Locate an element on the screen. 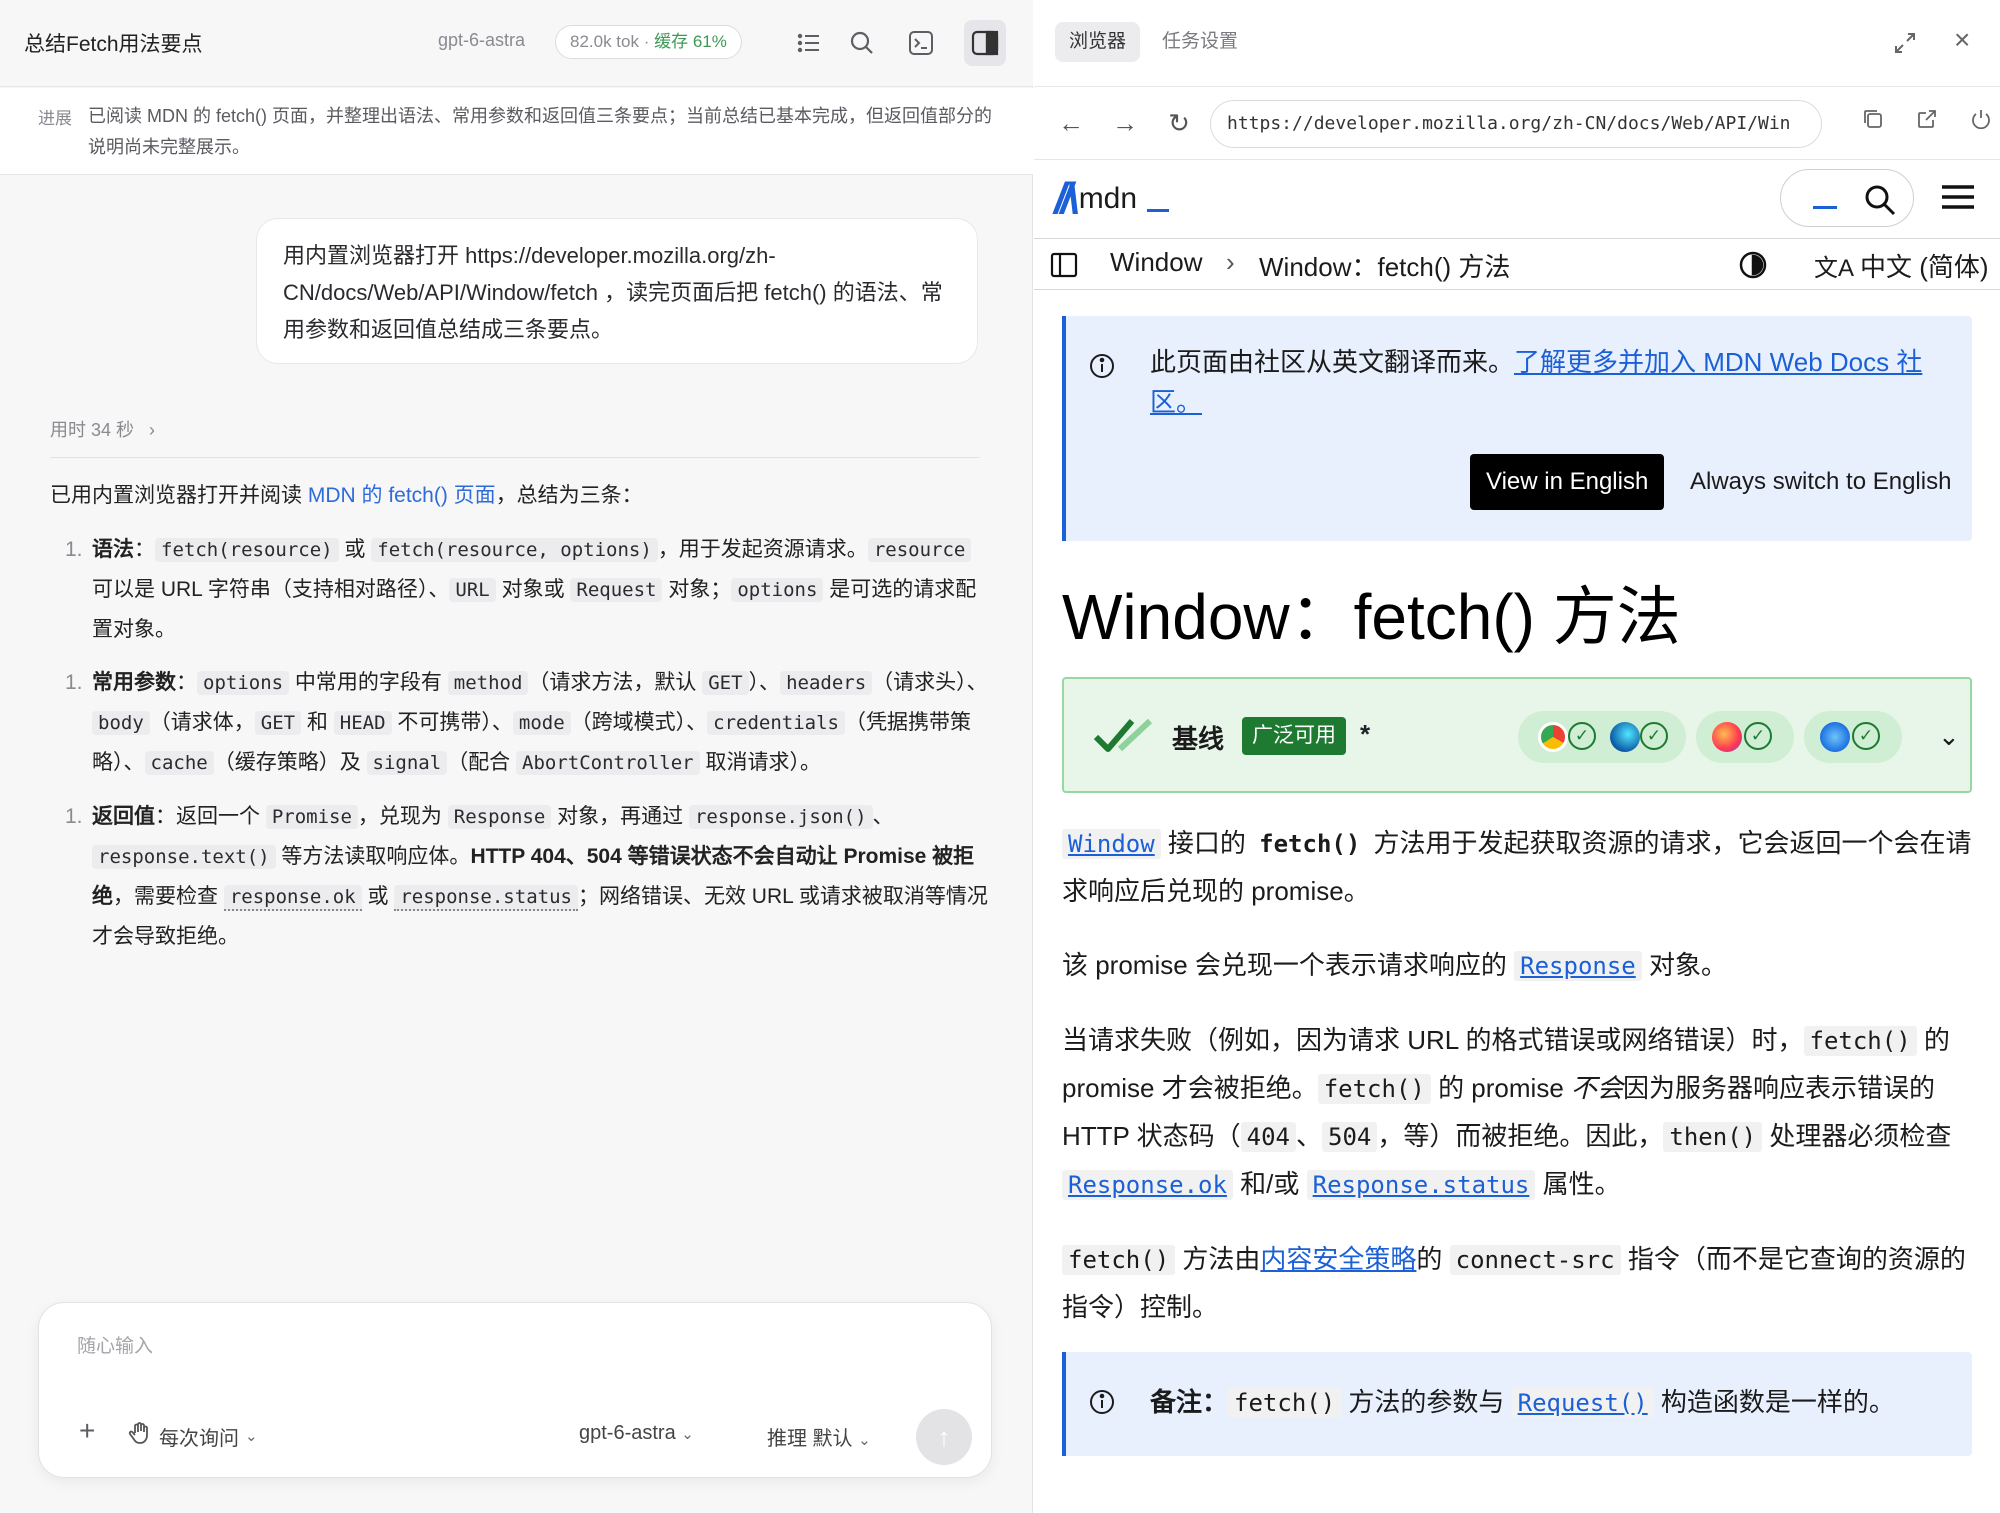 The image size is (2000, 1513). notice-message: 此页面由社区从英文翻译而来。 is located at coordinates (1332, 362).